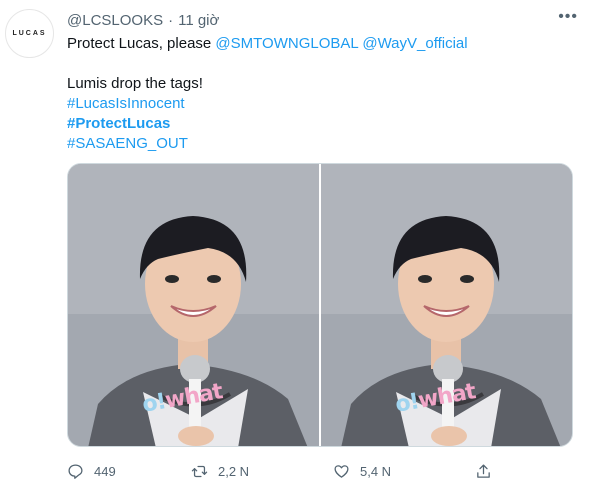  Describe the element at coordinates (199, 471) in the screenshot. I see `retweet-icon` at that location.